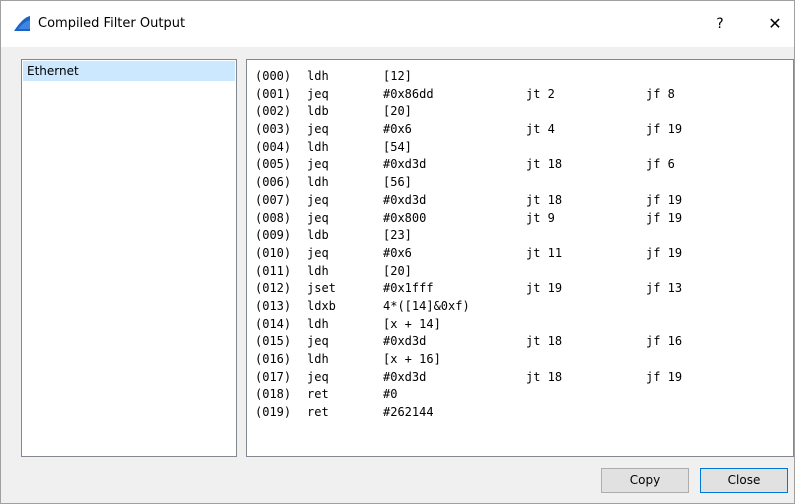 Image resolution: width=795 pixels, height=504 pixels. I want to click on code-opcode: ldxb, so click(321, 305).